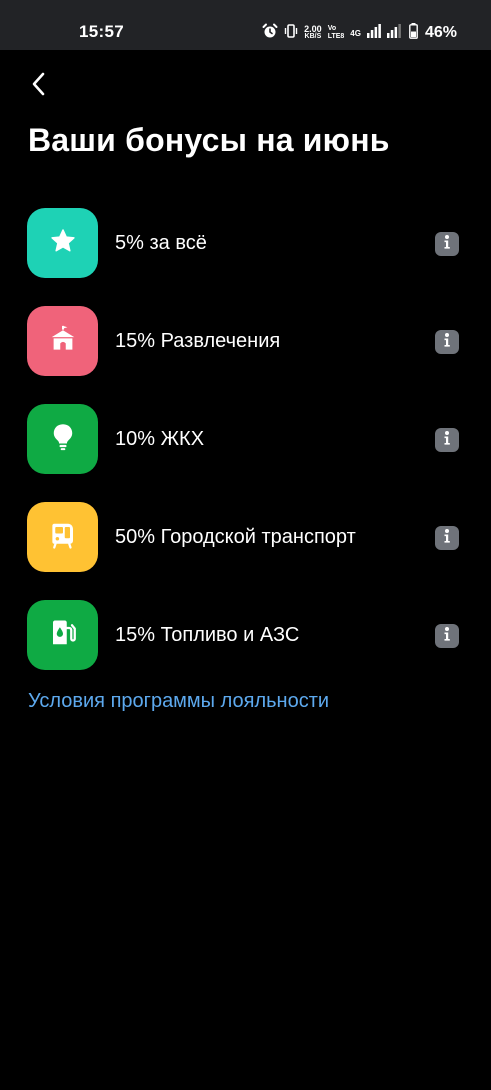 Image resolution: width=491 pixels, height=1090 pixels. Describe the element at coordinates (336, 36) in the screenshot. I see `volte-bottom: LTE8` at that location.